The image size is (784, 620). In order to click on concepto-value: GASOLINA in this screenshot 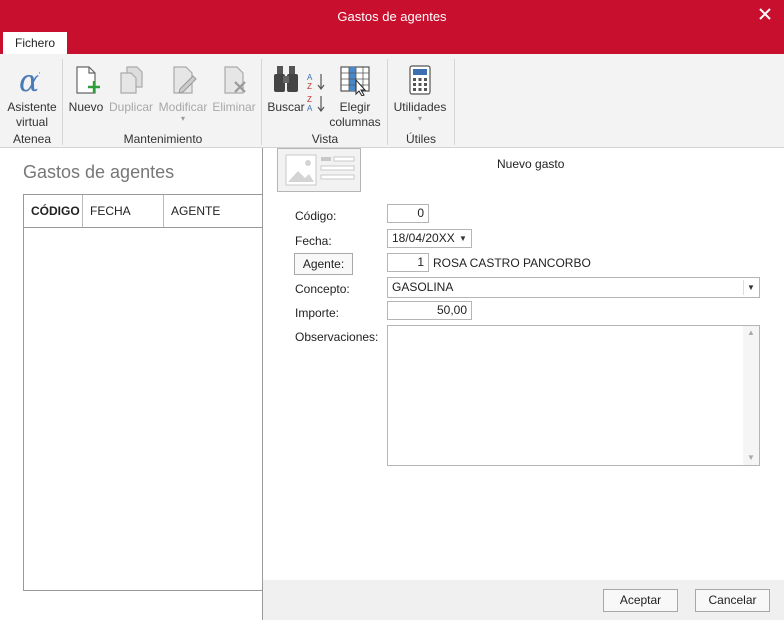, I will do `click(423, 287)`.